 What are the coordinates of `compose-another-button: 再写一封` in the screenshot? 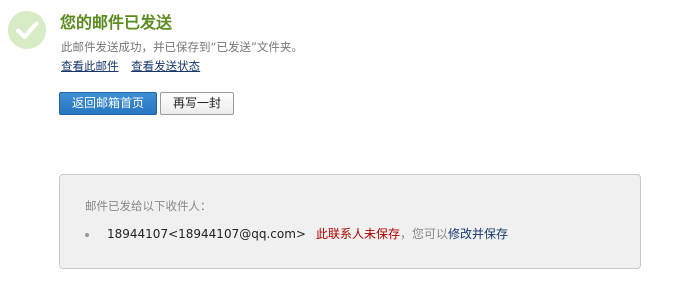 It's located at (197, 103).